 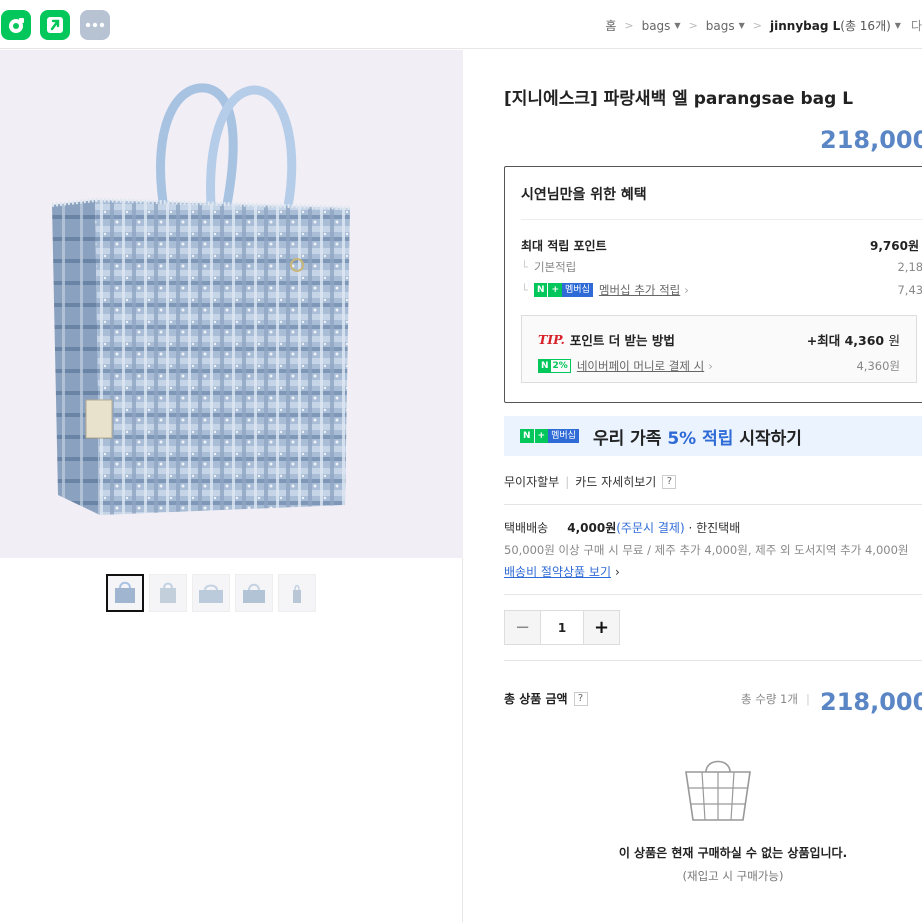 I want to click on thumbnail-list, so click(x=211, y=593).